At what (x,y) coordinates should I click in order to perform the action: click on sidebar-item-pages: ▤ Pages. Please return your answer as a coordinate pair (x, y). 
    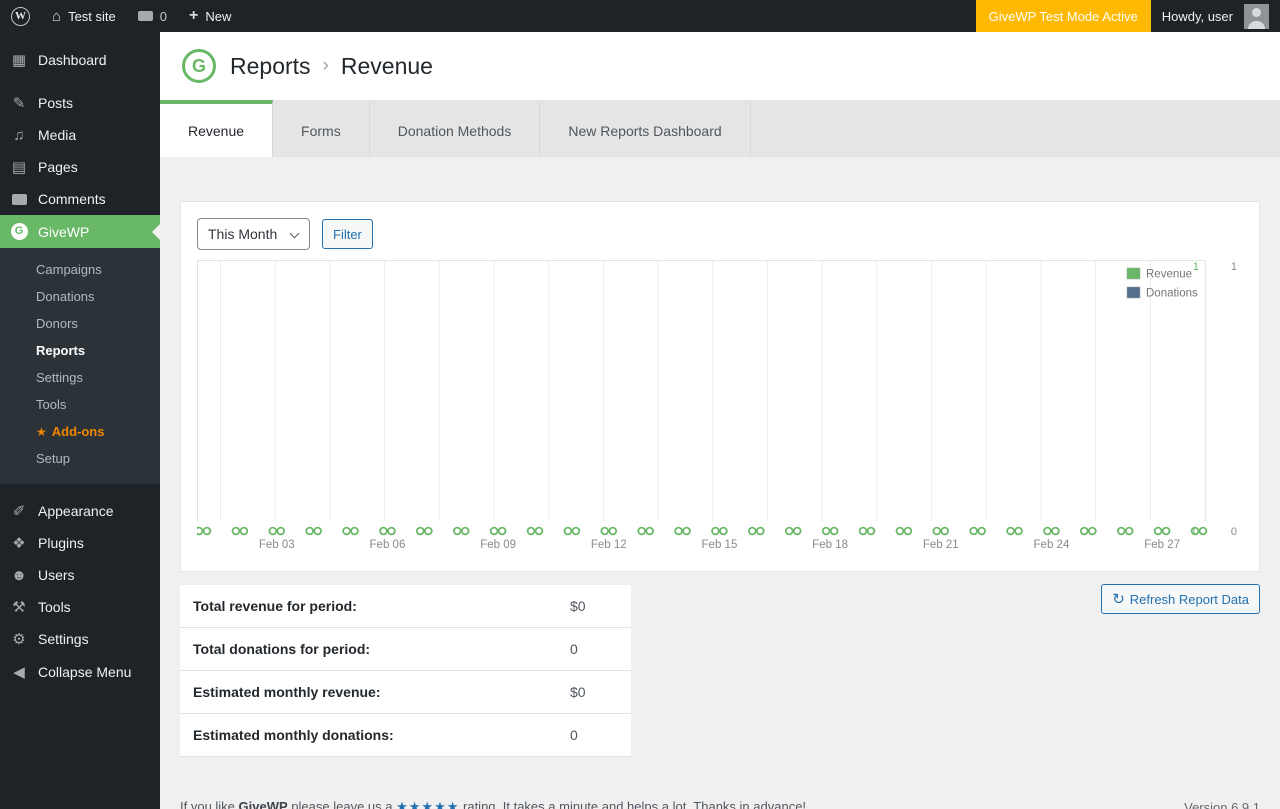
    Looking at the image, I should click on (80, 167).